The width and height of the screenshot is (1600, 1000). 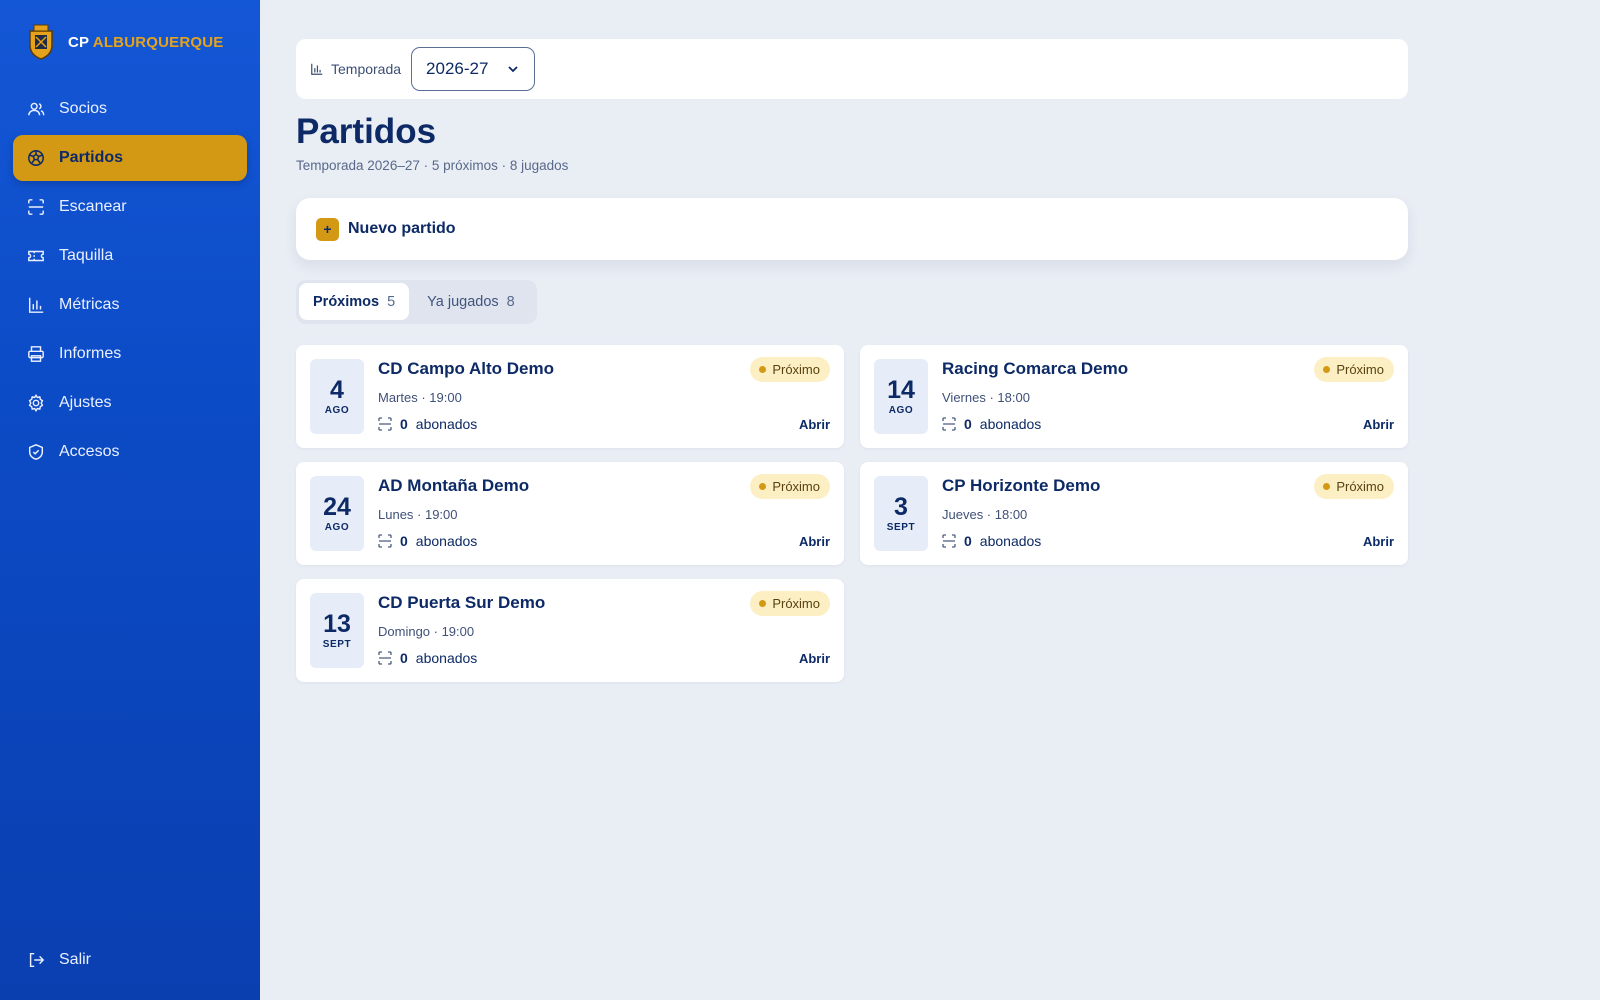 I want to click on sidebar-item-label: Socios, so click(x=83, y=108).